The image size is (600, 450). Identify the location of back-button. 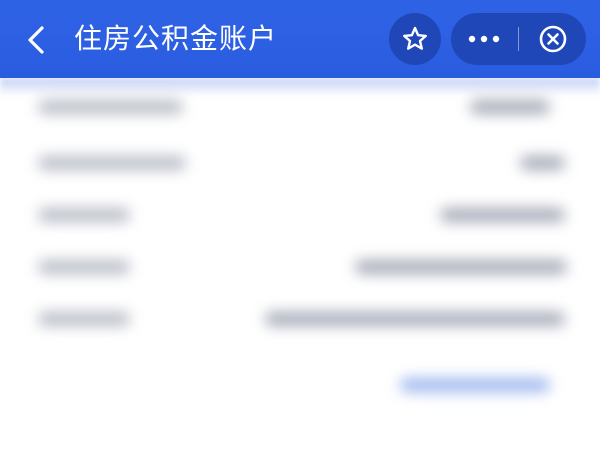
(36, 40).